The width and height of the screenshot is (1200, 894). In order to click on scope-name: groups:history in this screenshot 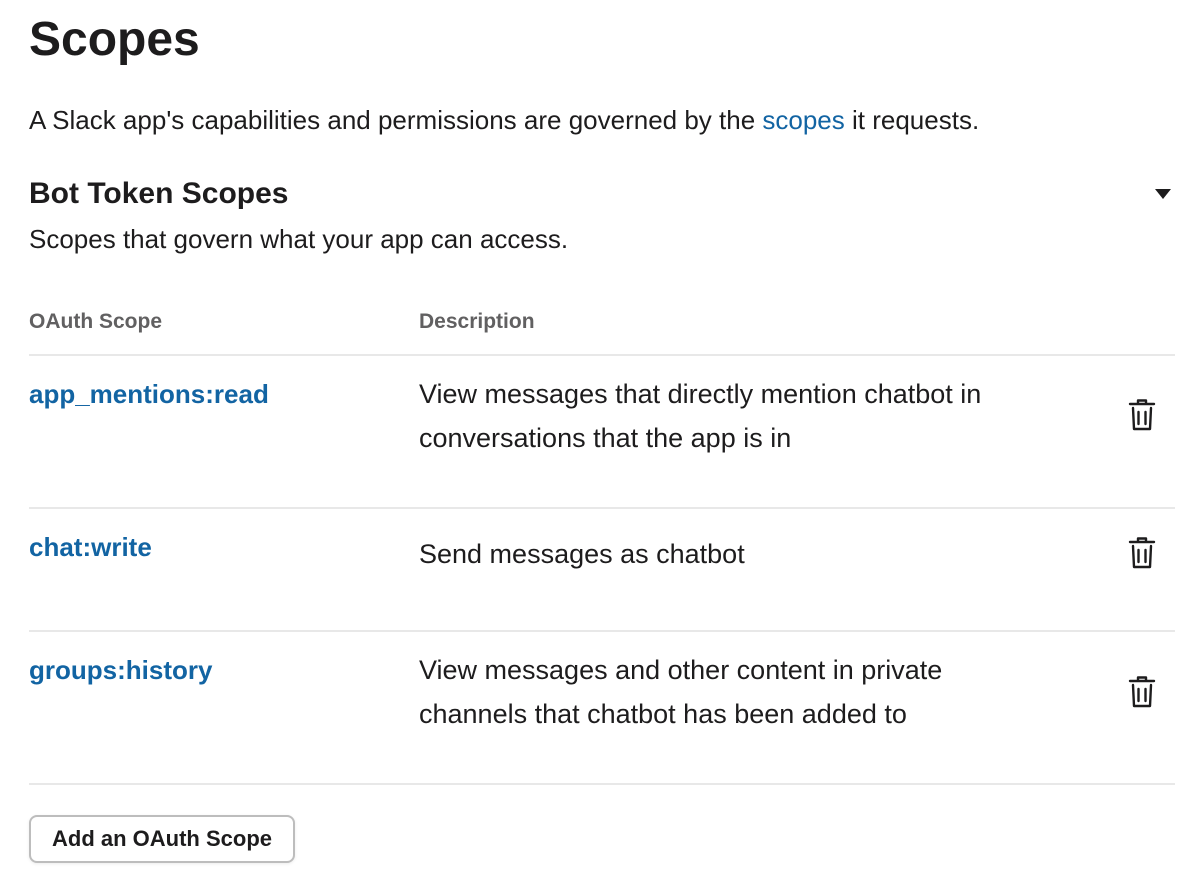, I will do `click(120, 670)`.